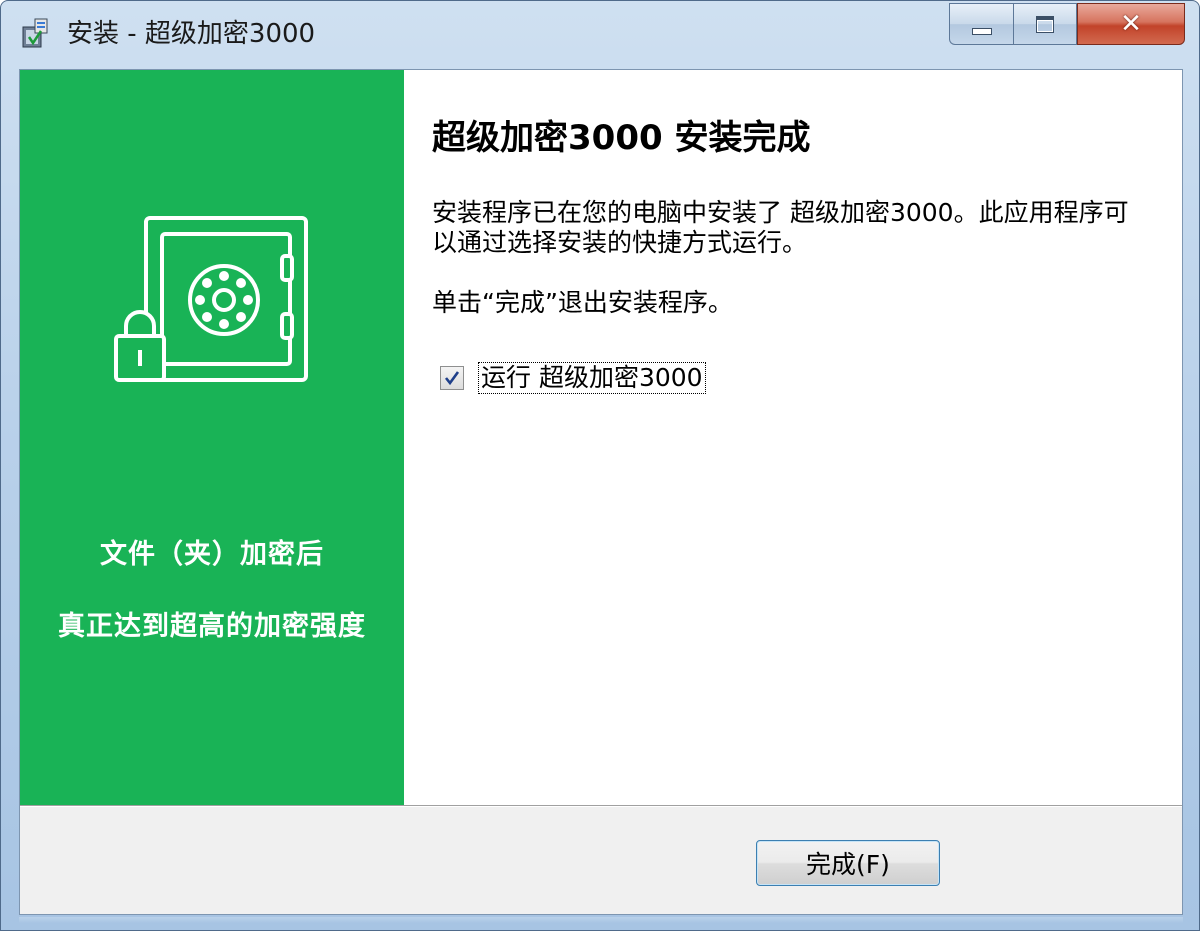  I want to click on run-app-checkbox, so click(452, 378).